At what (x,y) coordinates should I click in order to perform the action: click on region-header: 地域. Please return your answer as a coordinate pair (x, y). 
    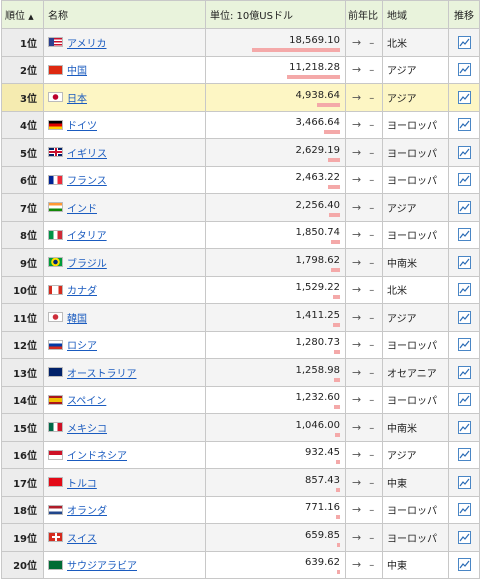
    Looking at the image, I should click on (415, 14).